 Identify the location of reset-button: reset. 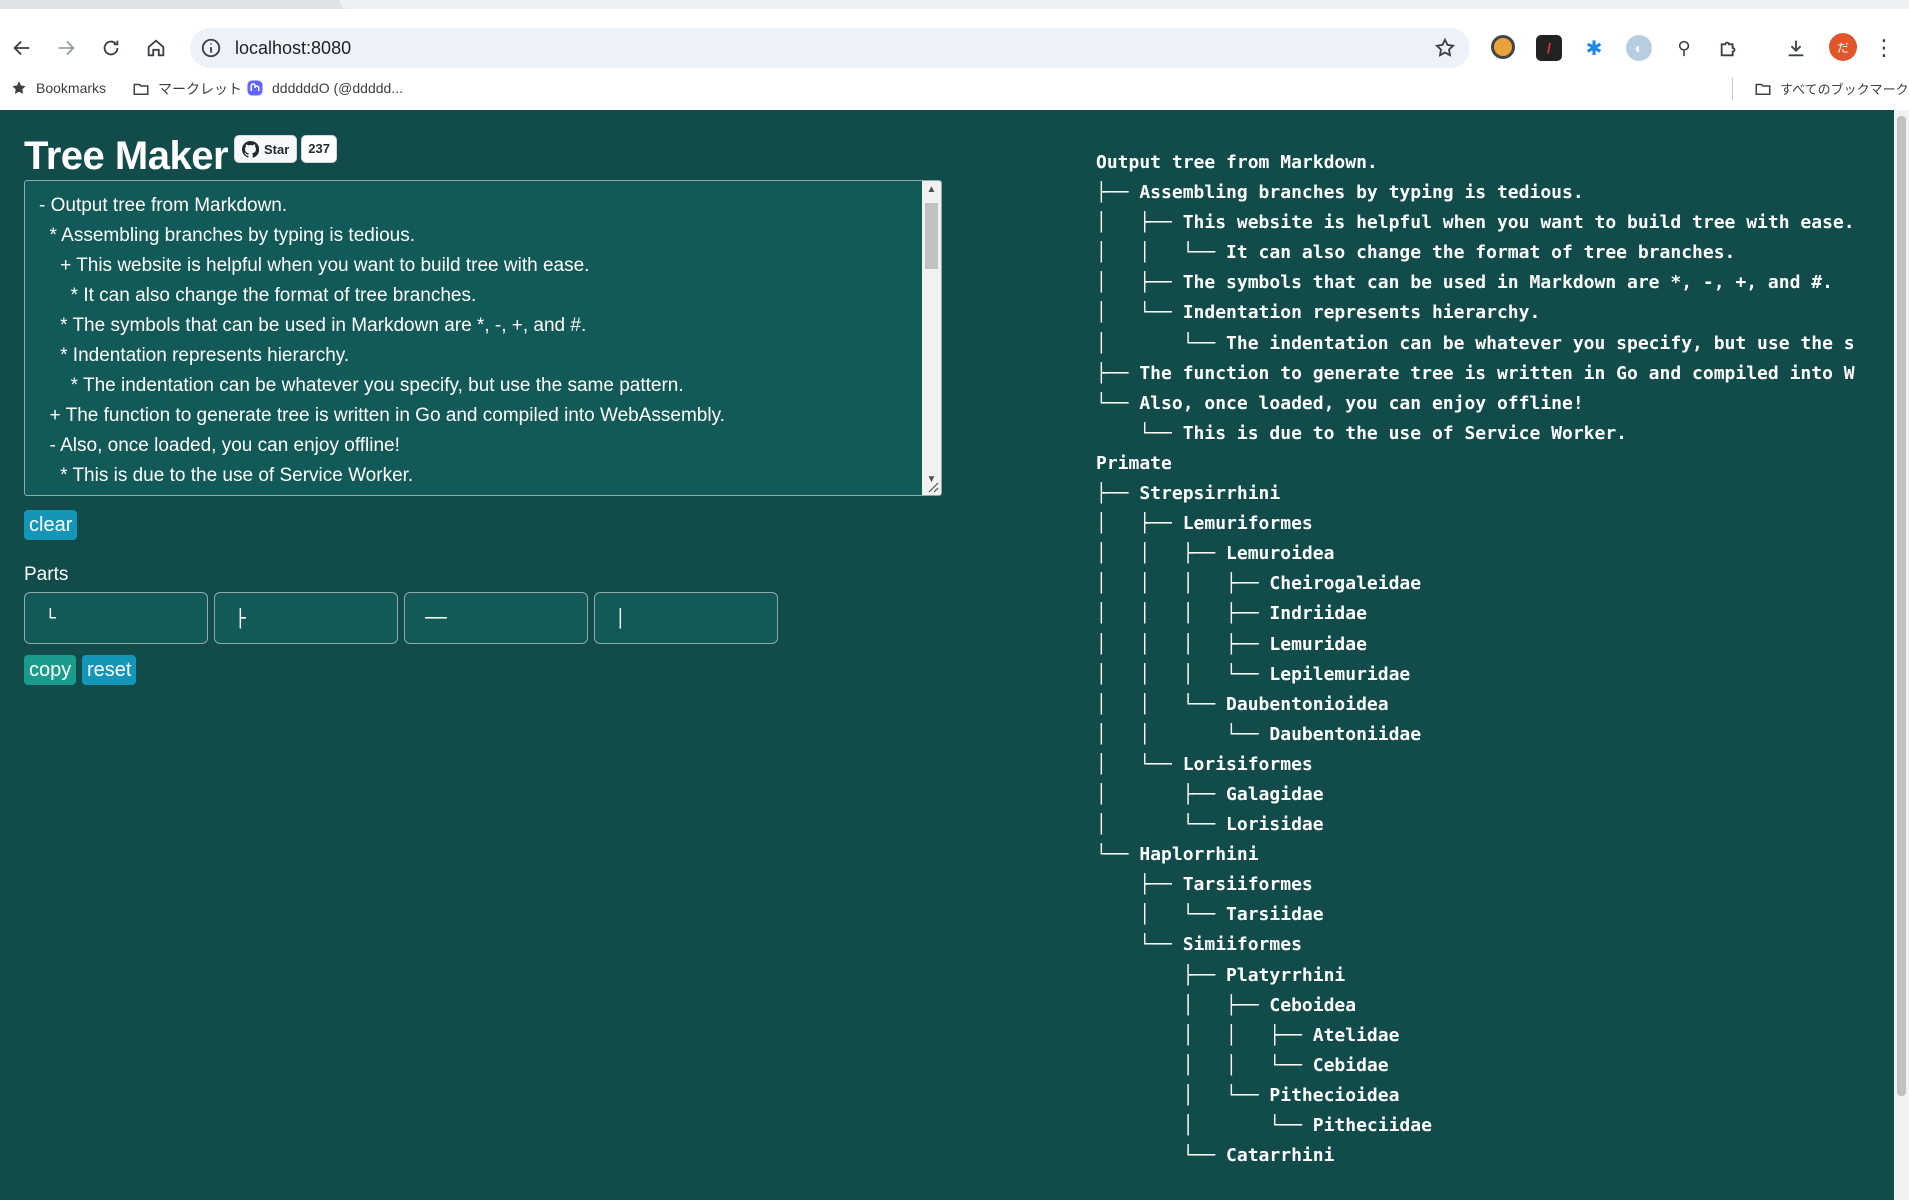
(109, 670).